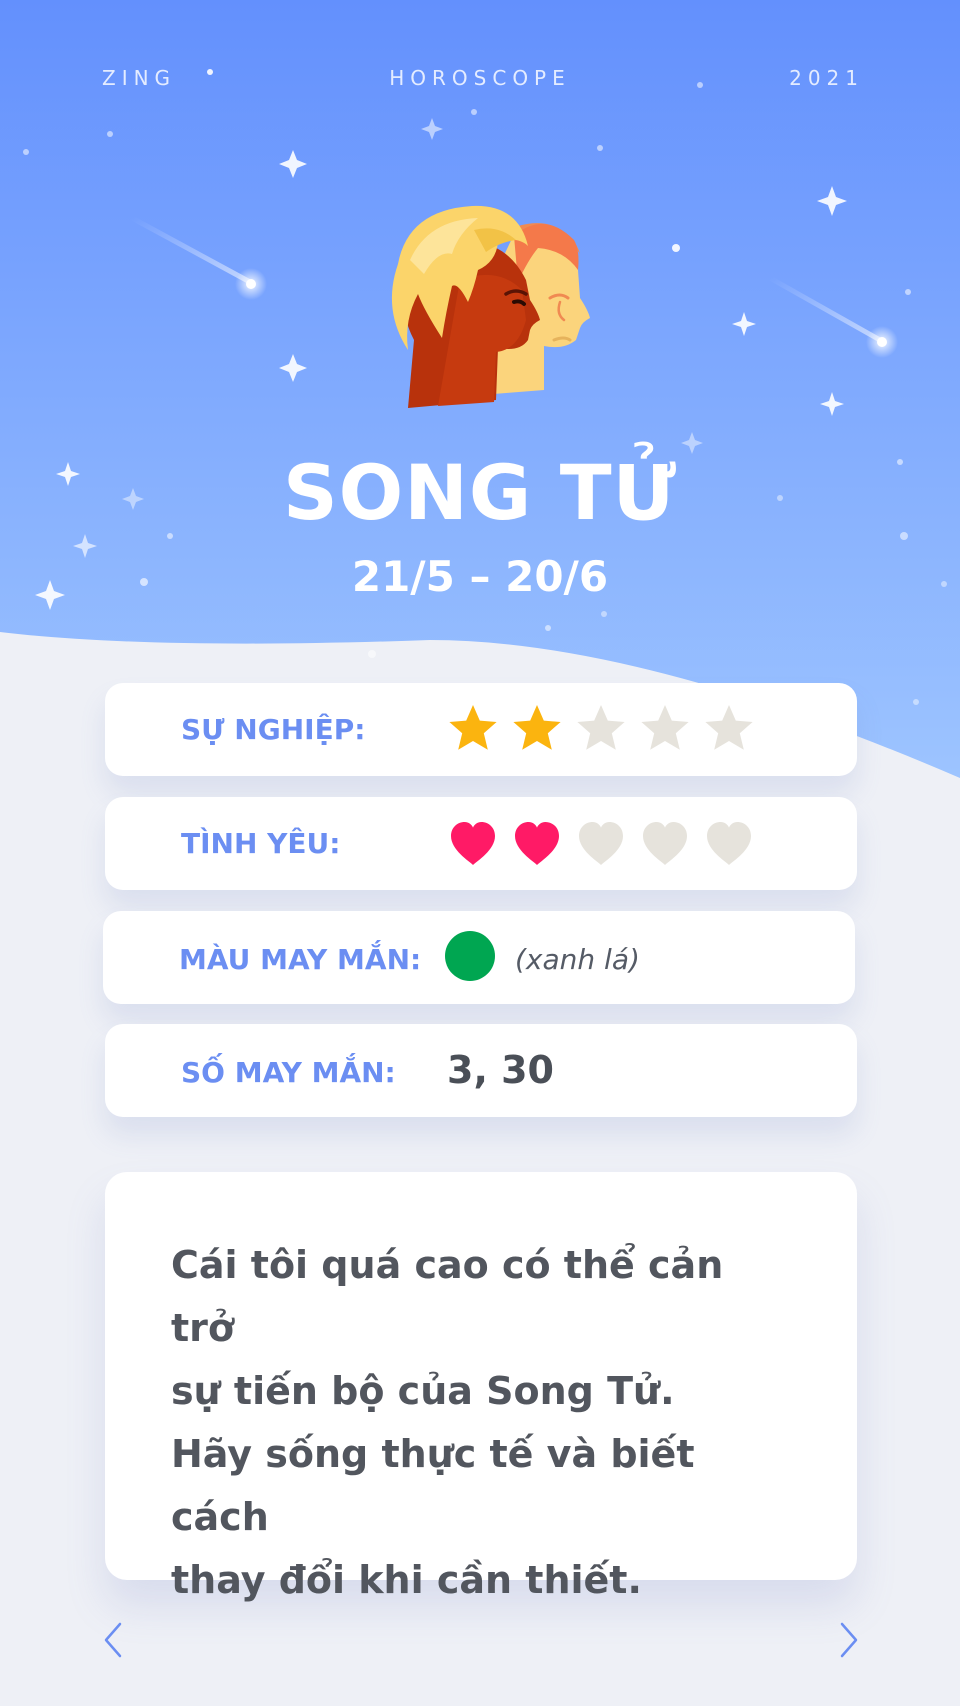  I want to click on sign-name: SONG TỬ, so click(480, 492).